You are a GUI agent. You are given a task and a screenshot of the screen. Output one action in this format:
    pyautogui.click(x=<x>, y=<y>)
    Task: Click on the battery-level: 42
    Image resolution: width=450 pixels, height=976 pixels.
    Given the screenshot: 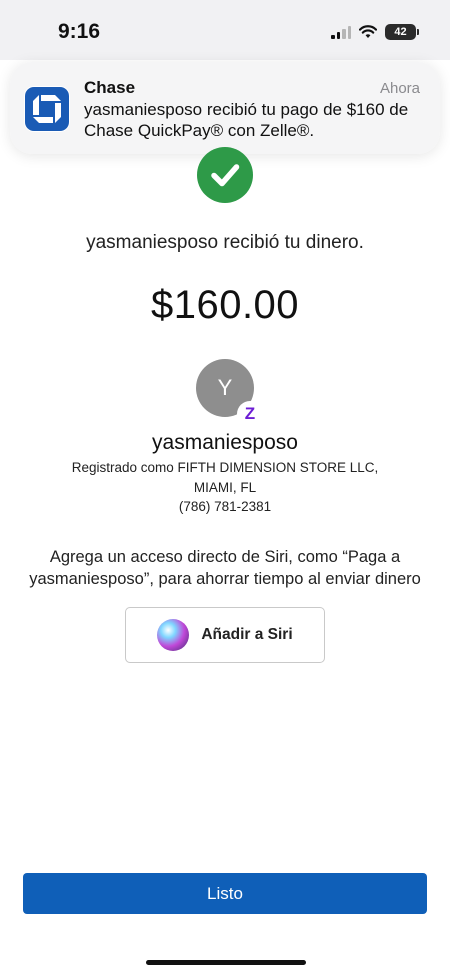 What is the action you would take?
    pyautogui.click(x=400, y=32)
    